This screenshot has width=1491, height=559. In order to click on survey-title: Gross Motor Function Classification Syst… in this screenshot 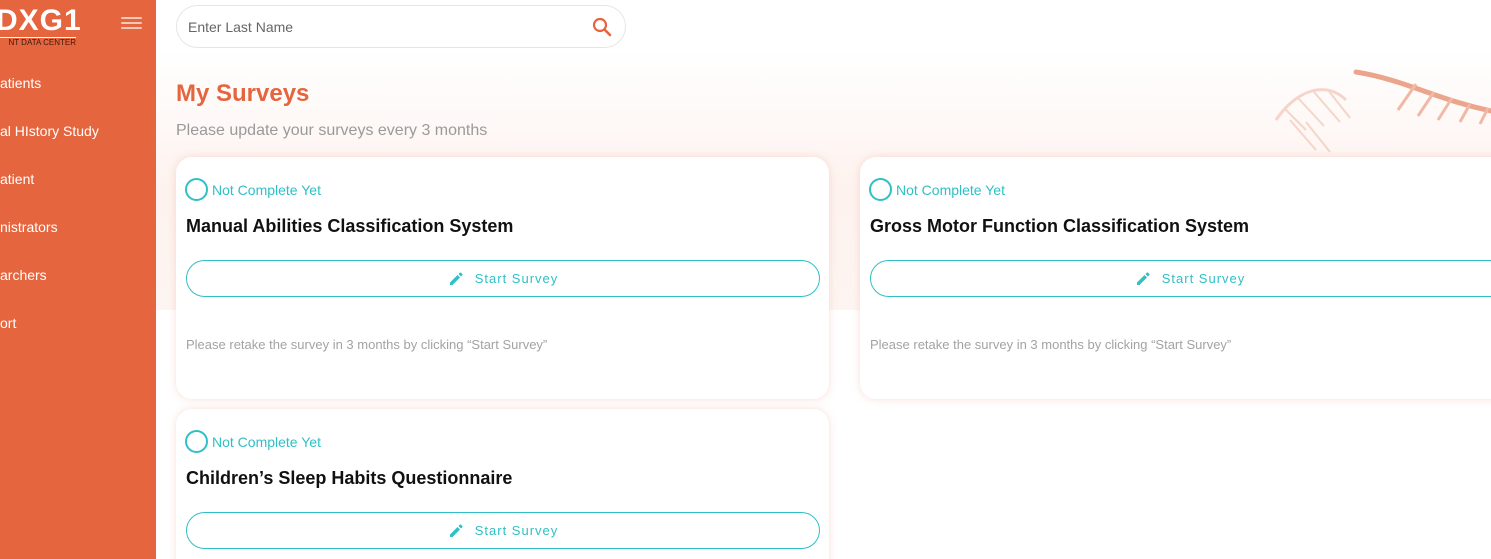, I will do `click(1060, 226)`.